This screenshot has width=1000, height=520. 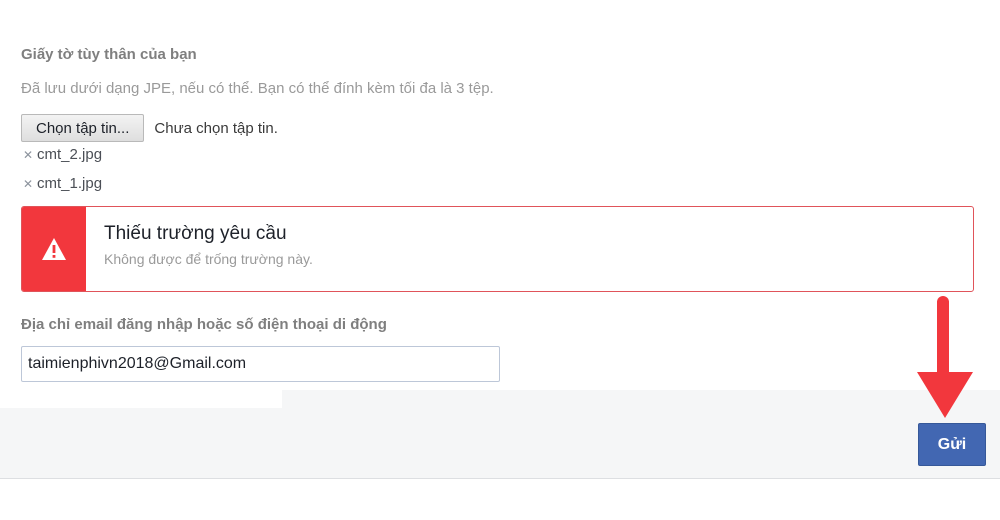 What do you see at coordinates (945, 357) in the screenshot?
I see `arrow-down-icon` at bounding box center [945, 357].